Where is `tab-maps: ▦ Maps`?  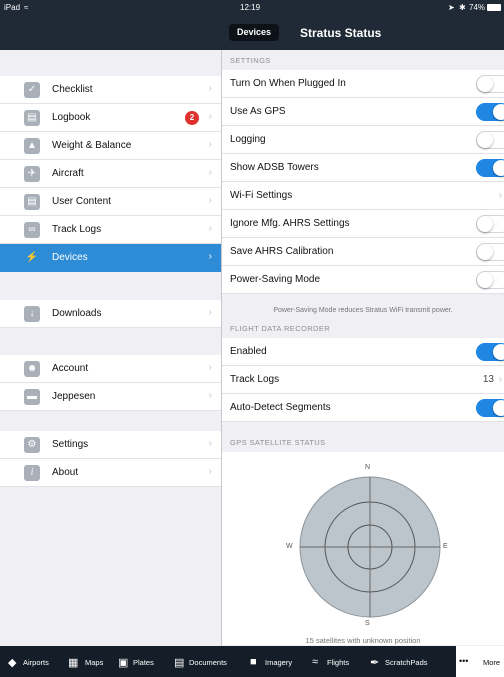 tab-maps: ▦ Maps is located at coordinates (95, 661).